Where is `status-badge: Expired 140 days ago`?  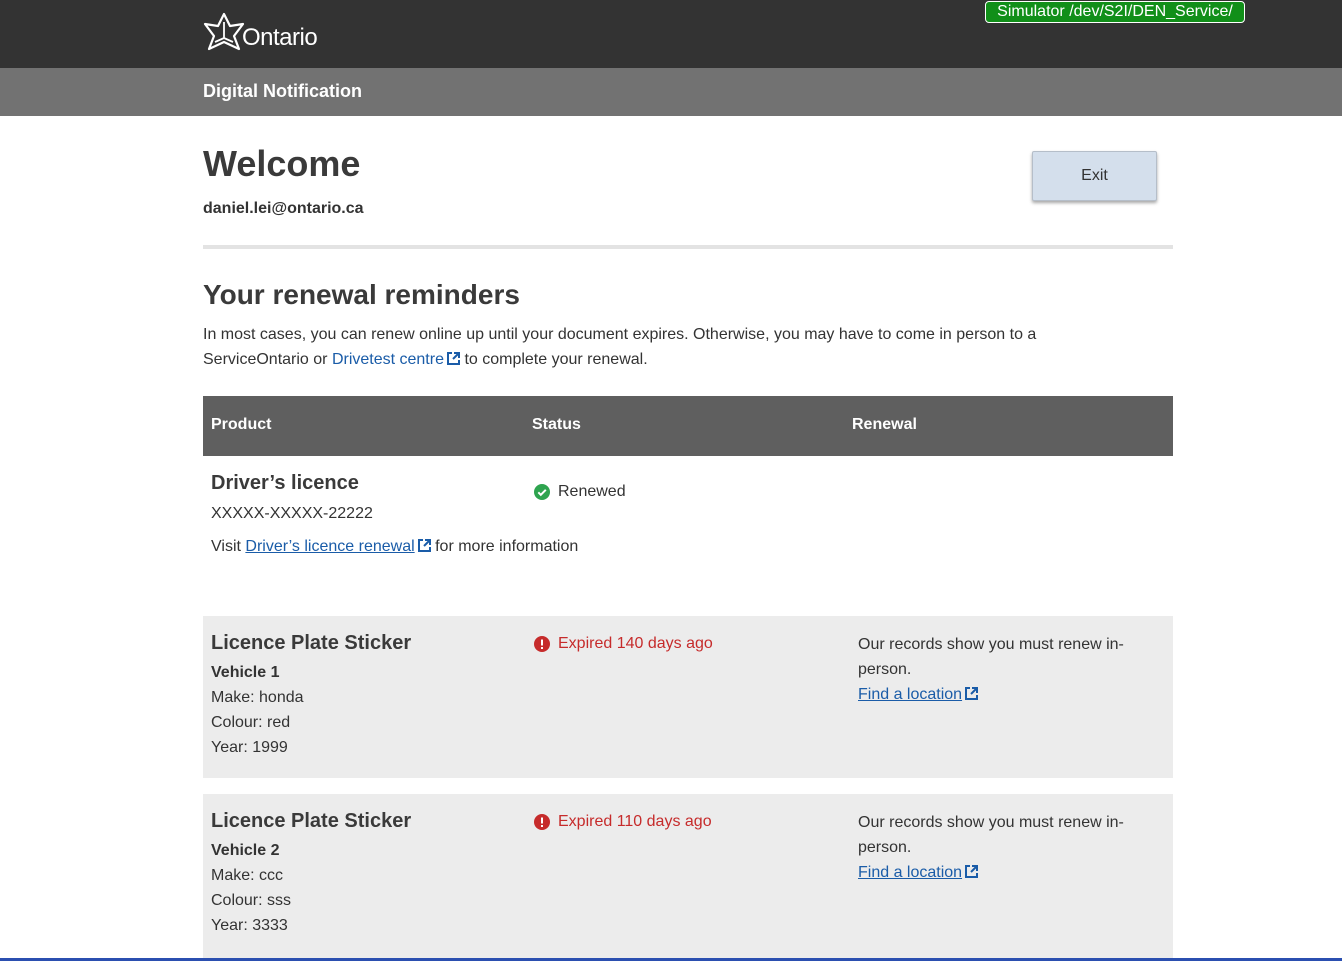 status-badge: Expired 140 days ago is located at coordinates (623, 644).